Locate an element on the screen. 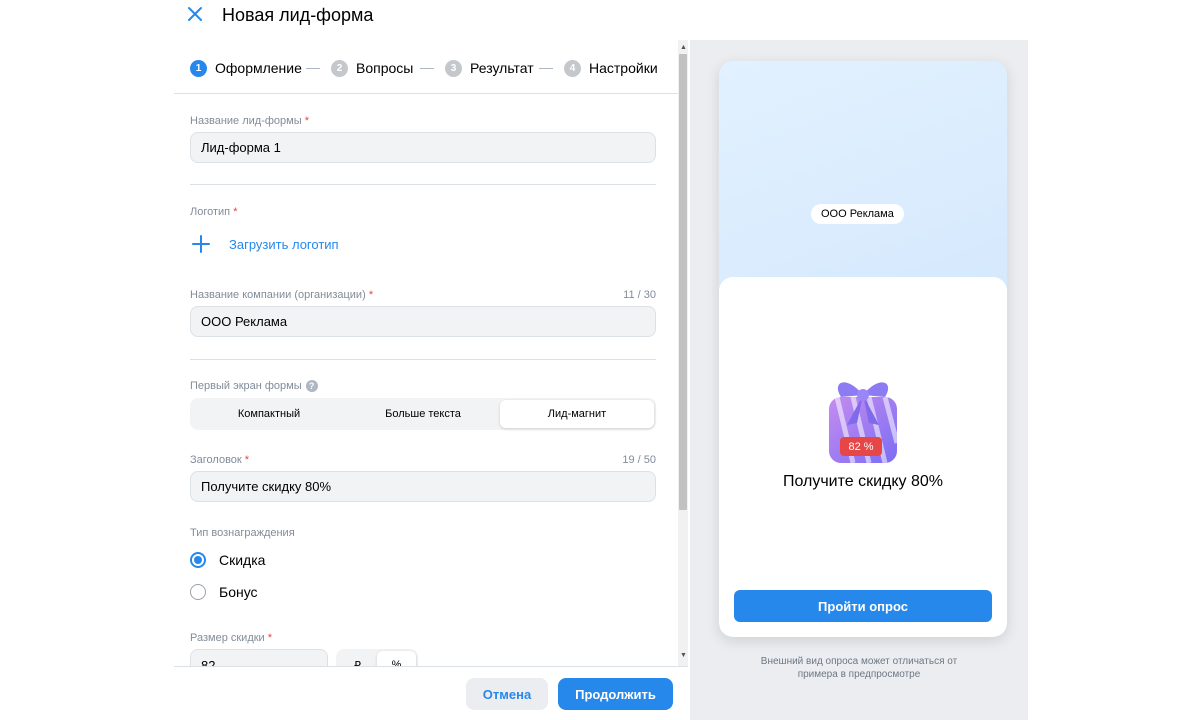 The width and height of the screenshot is (1200, 720). label-text: Первый экран формы is located at coordinates (246, 386).